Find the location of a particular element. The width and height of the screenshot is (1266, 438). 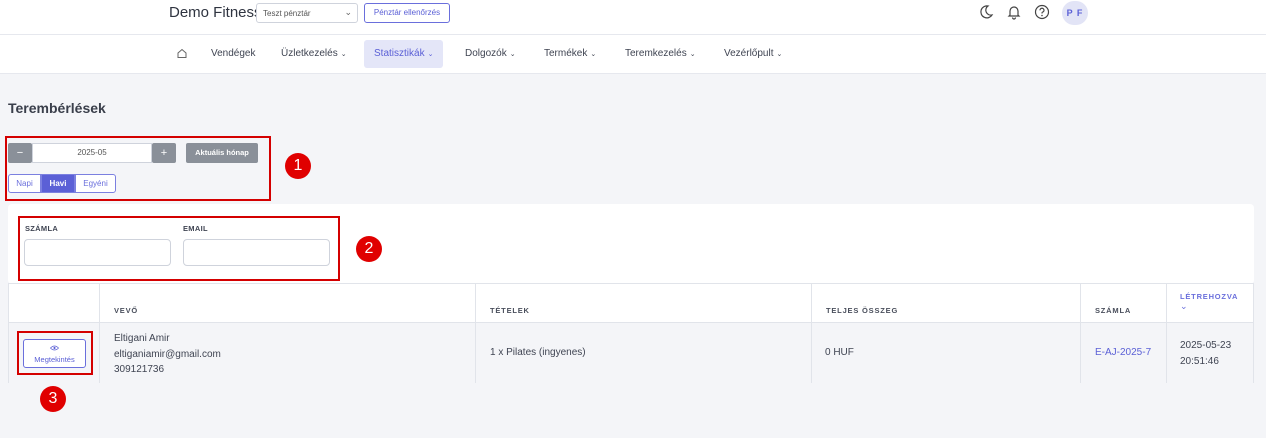

invoice-link: E-AJ-2025-7 is located at coordinates (1123, 352).